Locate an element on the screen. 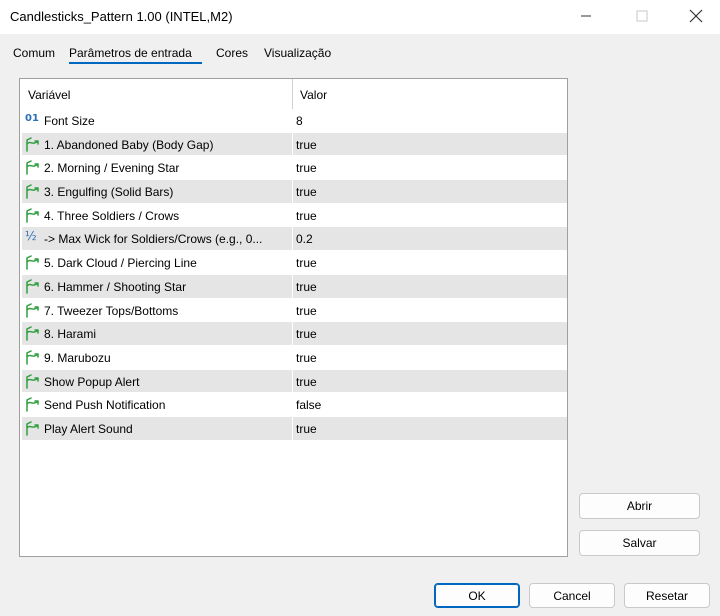 The height and width of the screenshot is (616, 720). table-row: Play Alert Sound true is located at coordinates (294, 428).